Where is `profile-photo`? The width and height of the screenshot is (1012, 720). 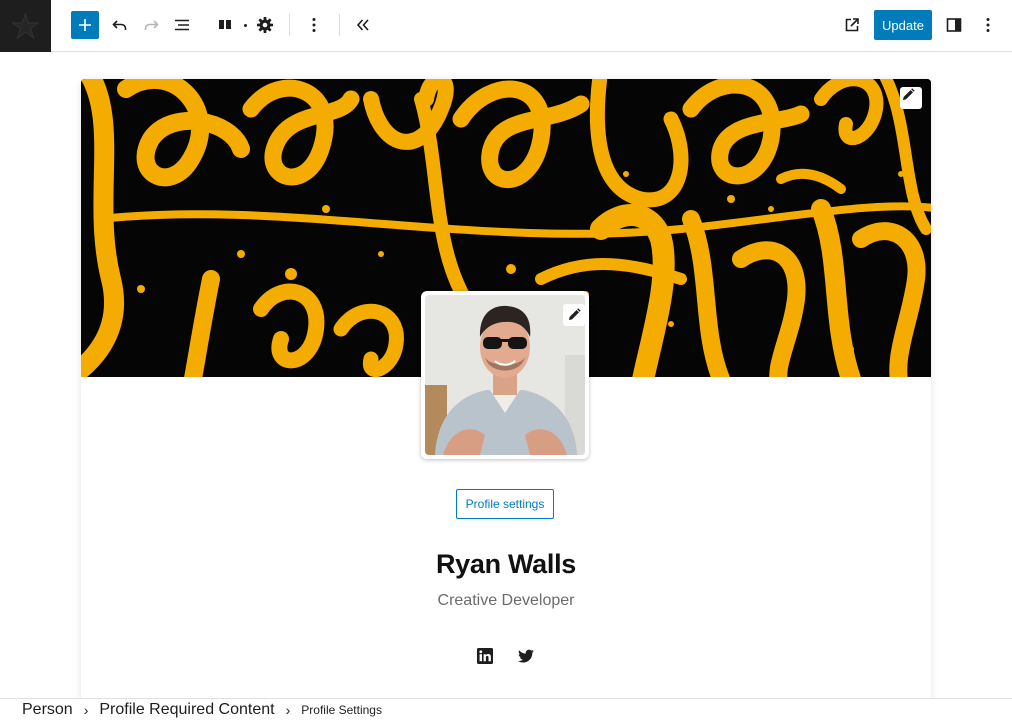 profile-photo is located at coordinates (505, 375).